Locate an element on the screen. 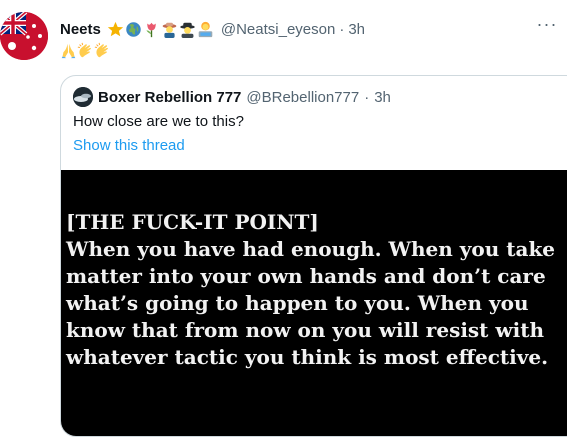 The height and width of the screenshot is (437, 567). author-name: Neets is located at coordinates (80, 29).